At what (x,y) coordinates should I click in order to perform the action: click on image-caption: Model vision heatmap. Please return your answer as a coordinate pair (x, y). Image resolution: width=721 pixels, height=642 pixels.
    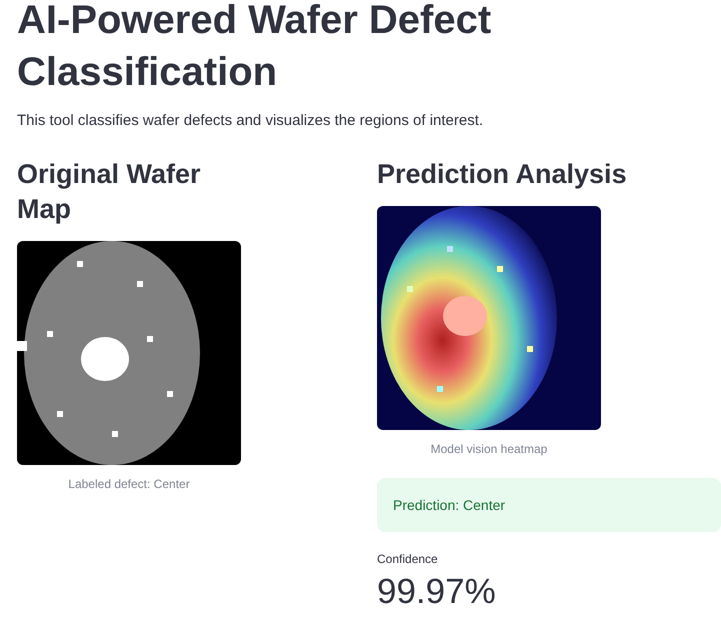
    Looking at the image, I should click on (489, 449).